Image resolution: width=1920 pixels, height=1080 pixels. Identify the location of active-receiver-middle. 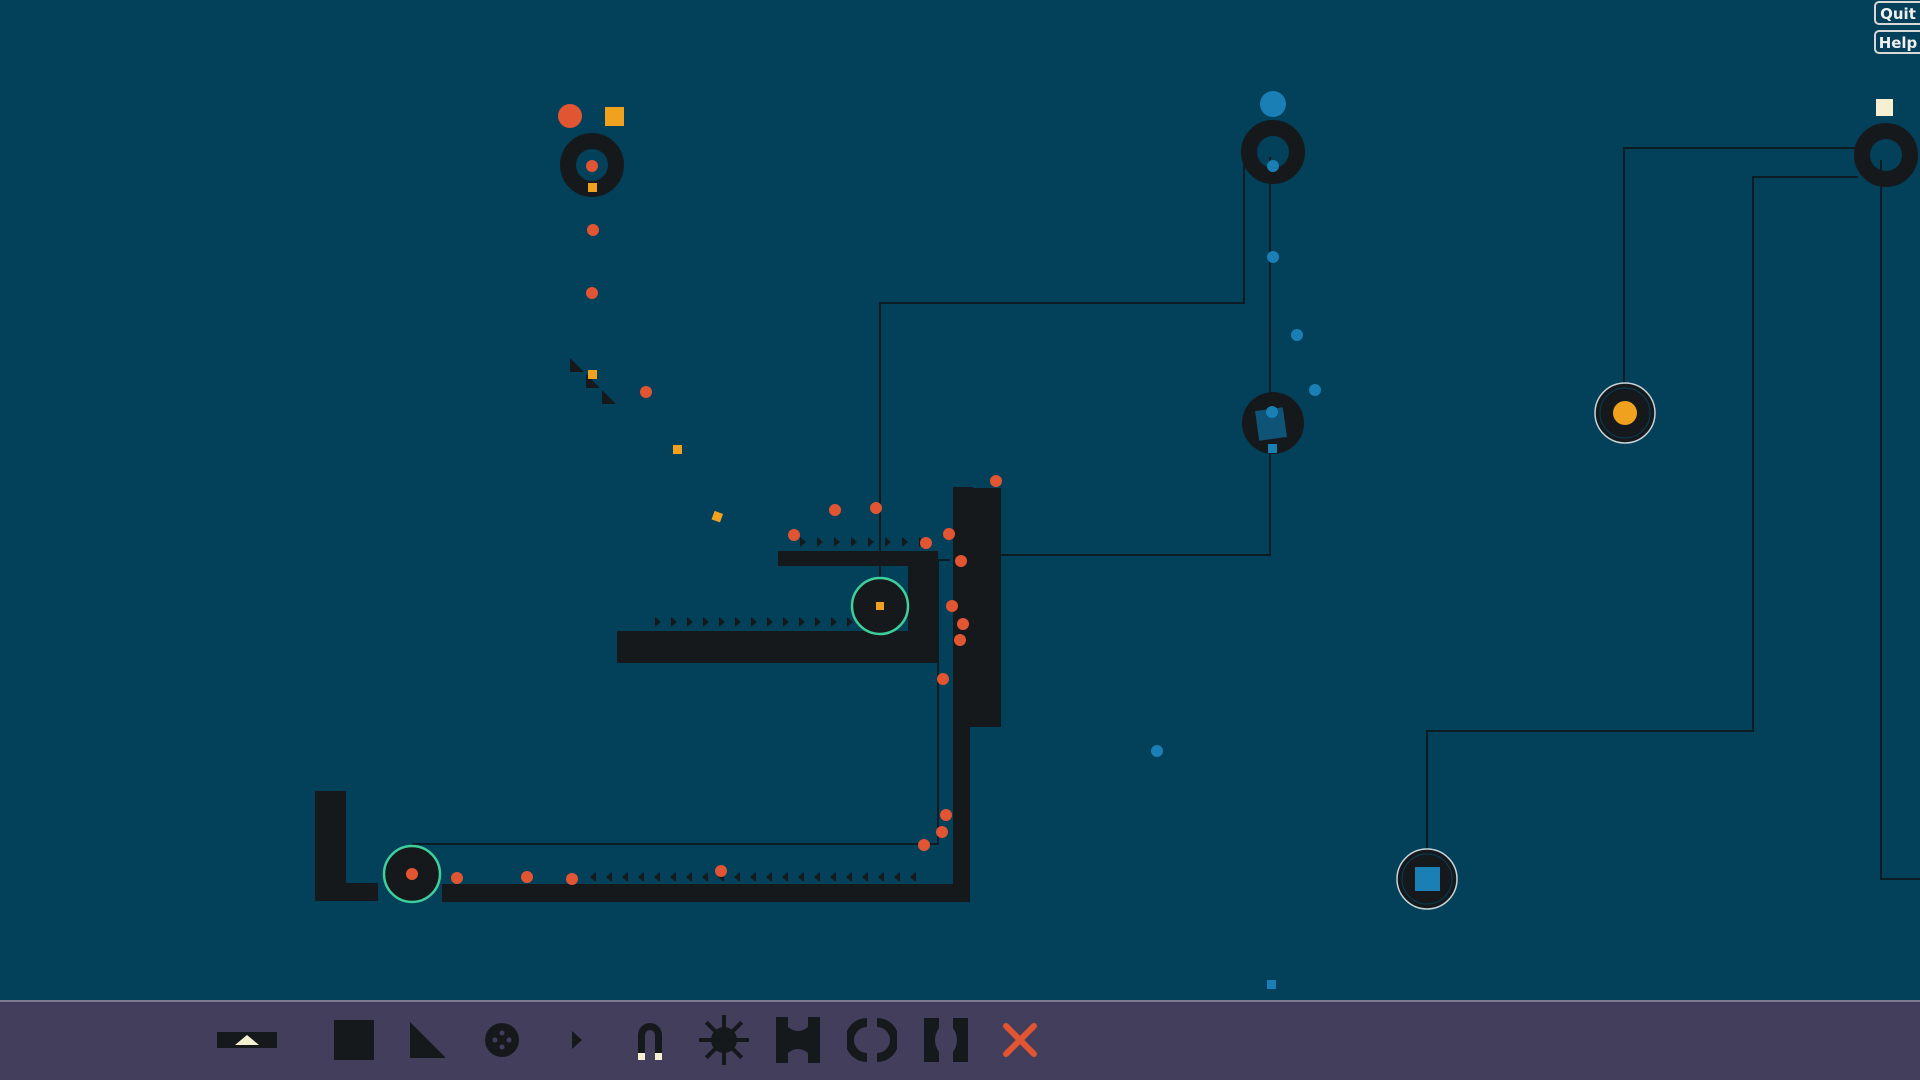
(880, 606).